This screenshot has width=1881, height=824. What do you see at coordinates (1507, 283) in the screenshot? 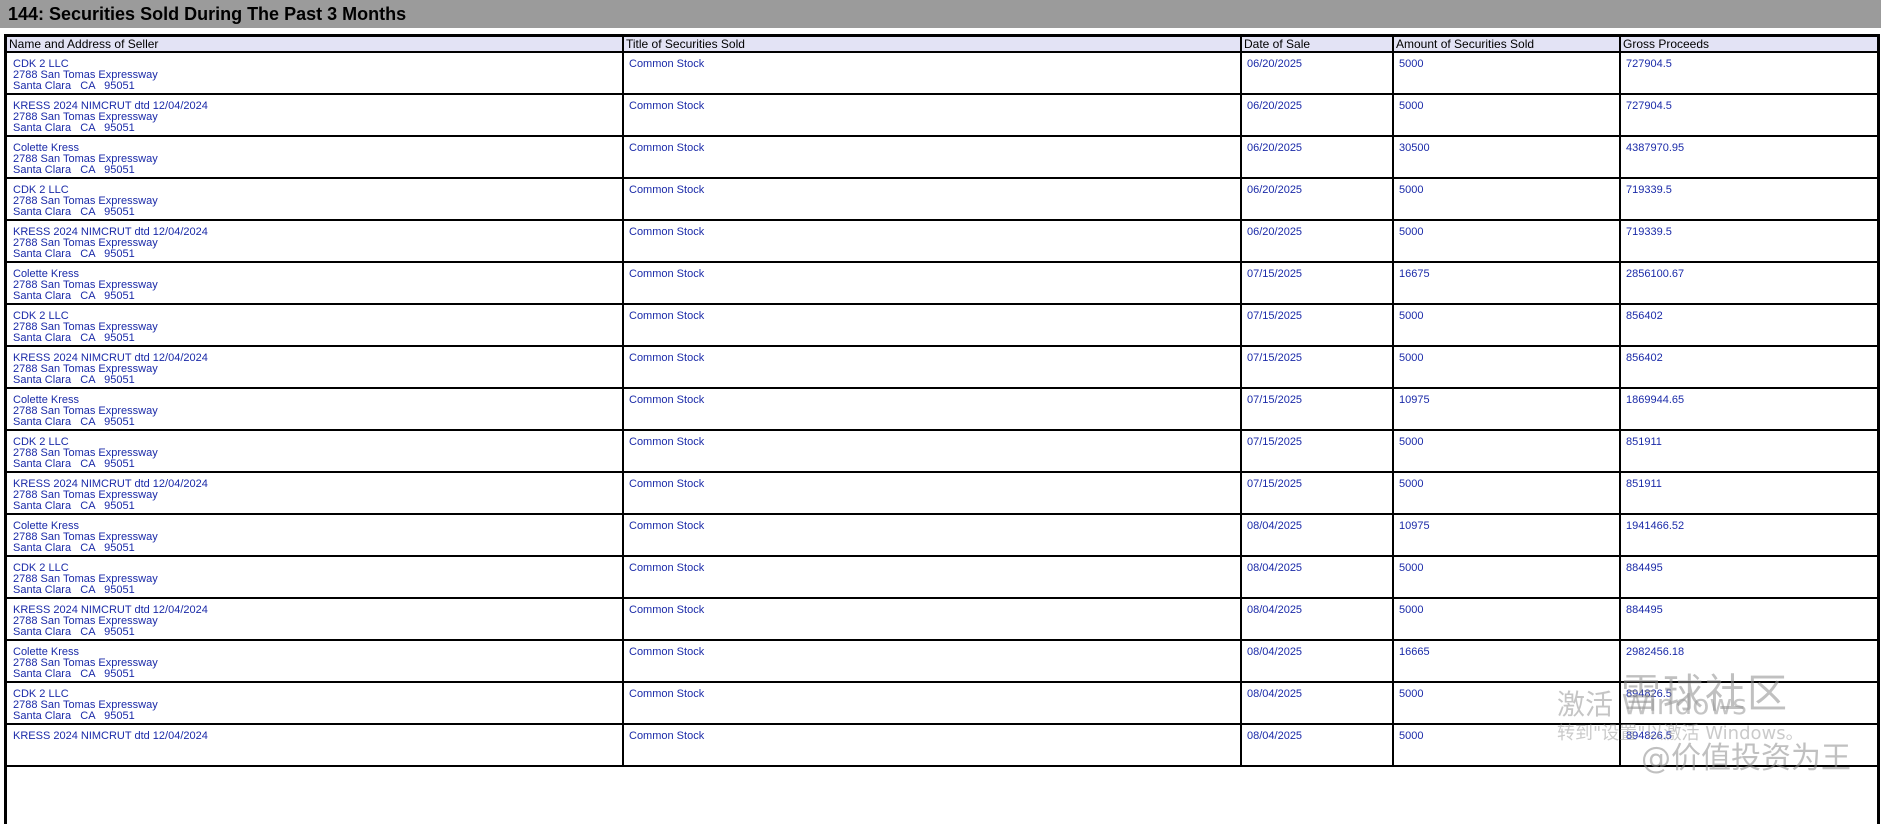
I see `amount-sold-cell: 16675` at bounding box center [1507, 283].